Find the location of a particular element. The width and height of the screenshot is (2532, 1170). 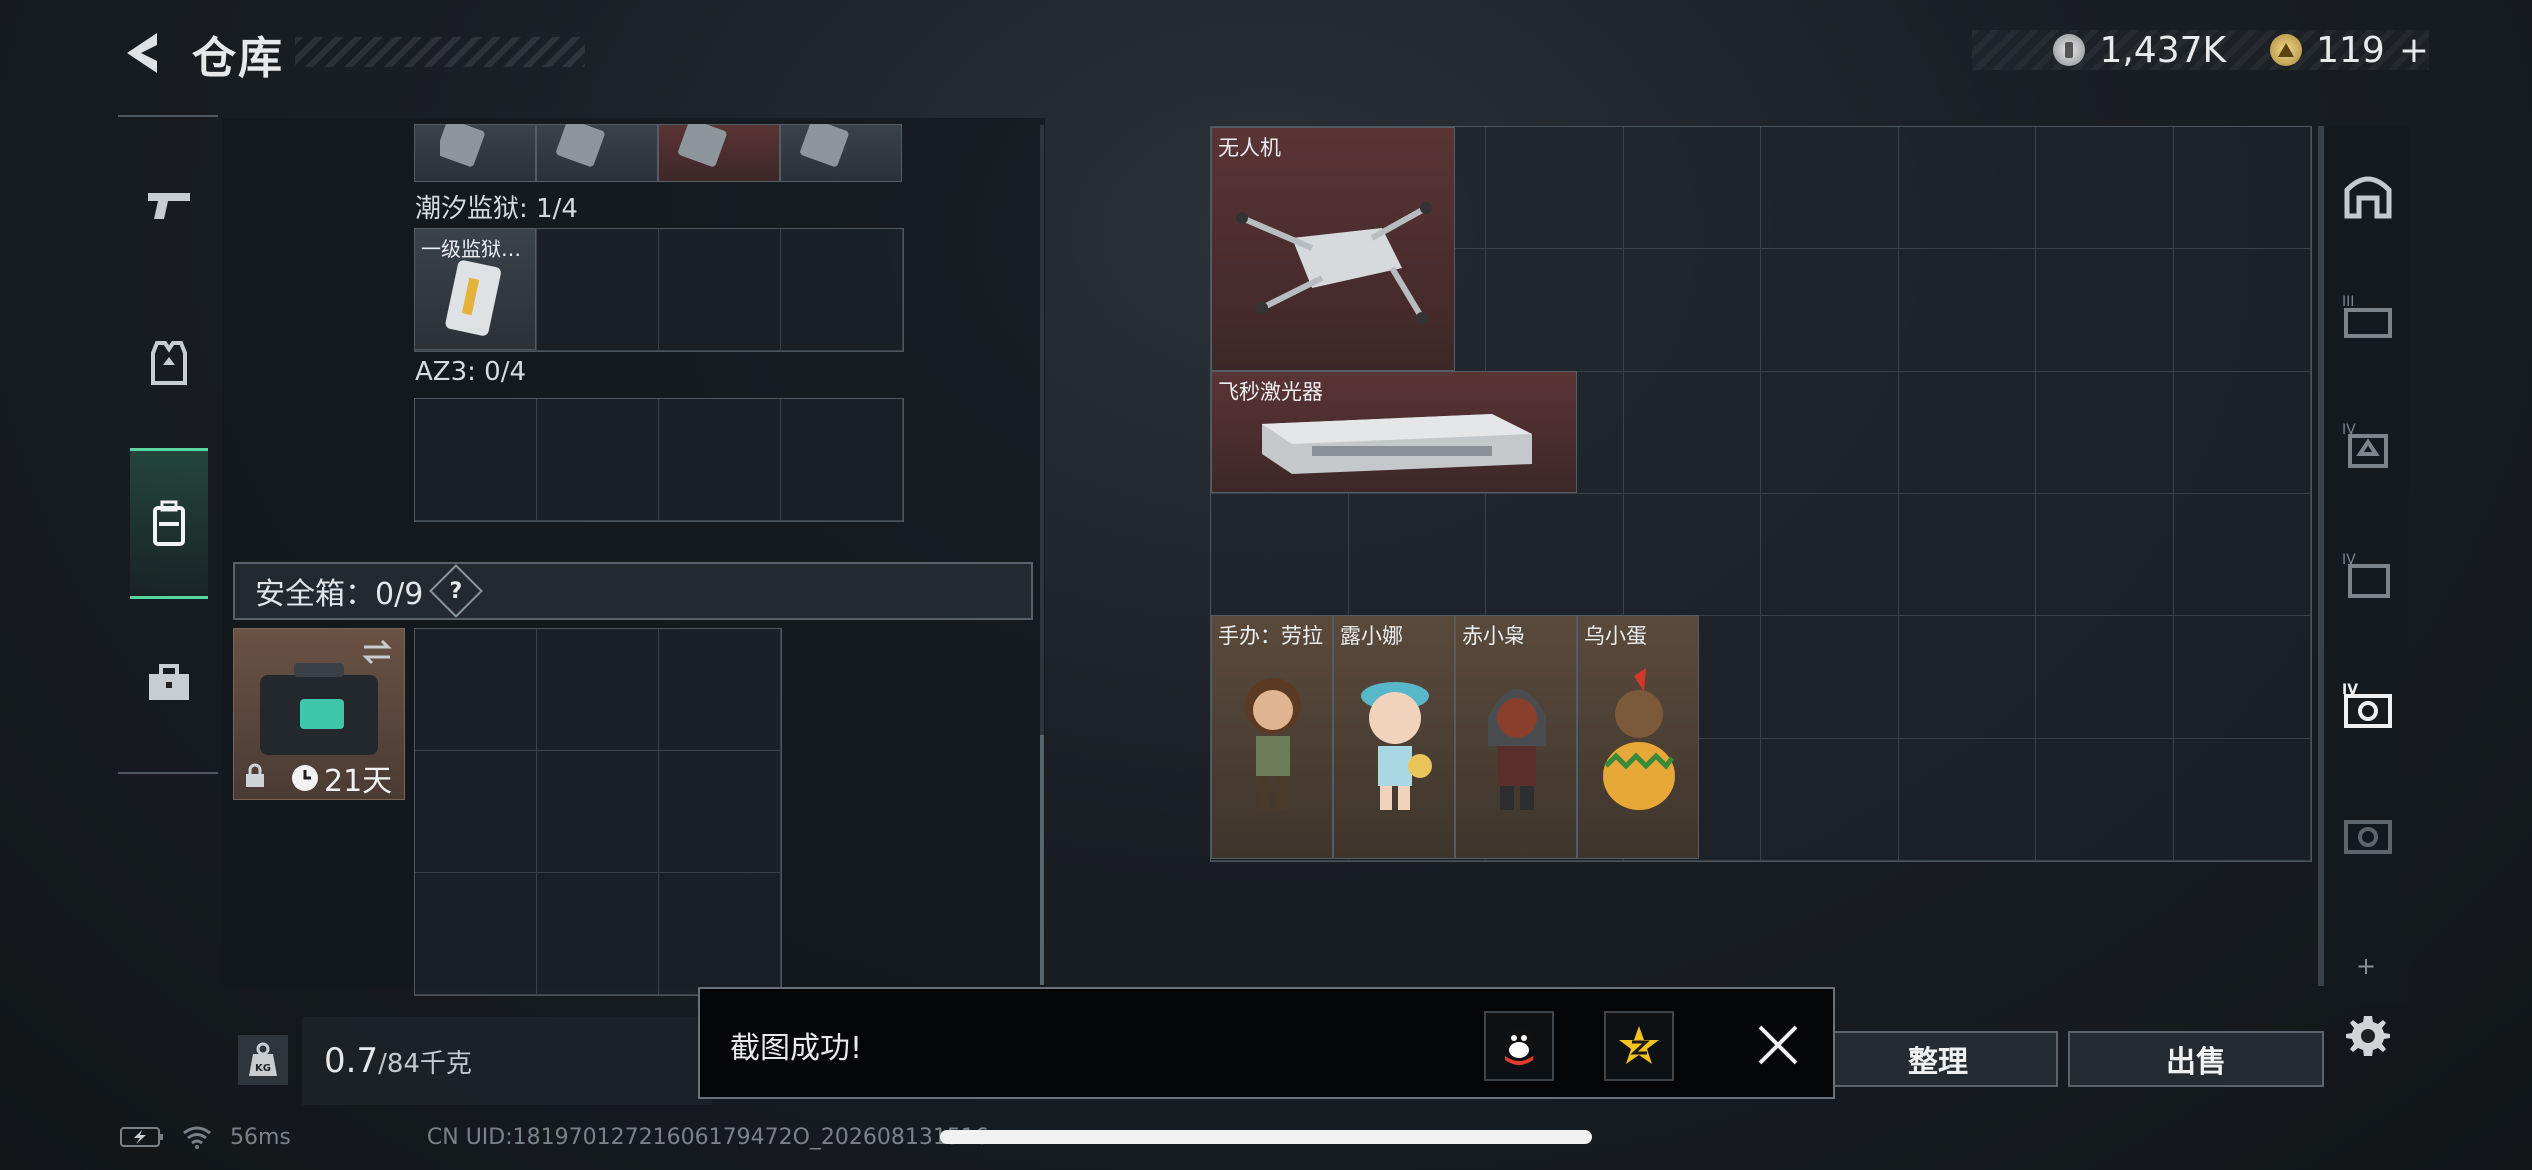

rail-camera-iv-button: IV is located at coordinates (2368, 705).